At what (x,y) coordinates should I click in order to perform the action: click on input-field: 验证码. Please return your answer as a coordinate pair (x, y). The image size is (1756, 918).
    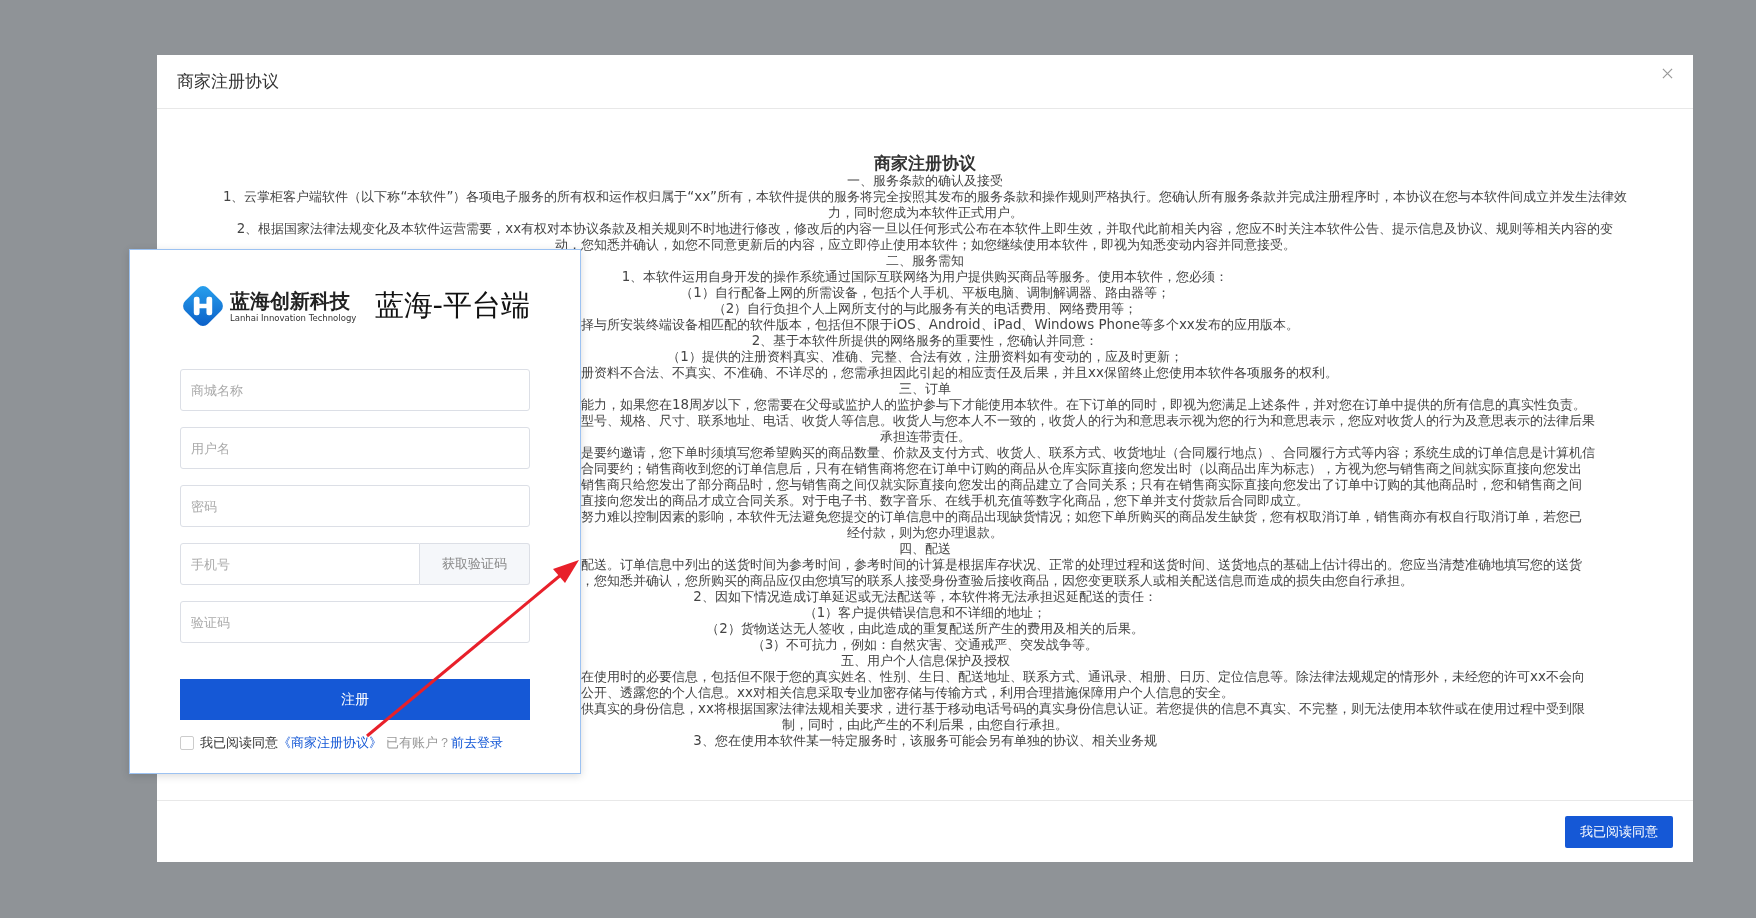
    Looking at the image, I should click on (355, 622).